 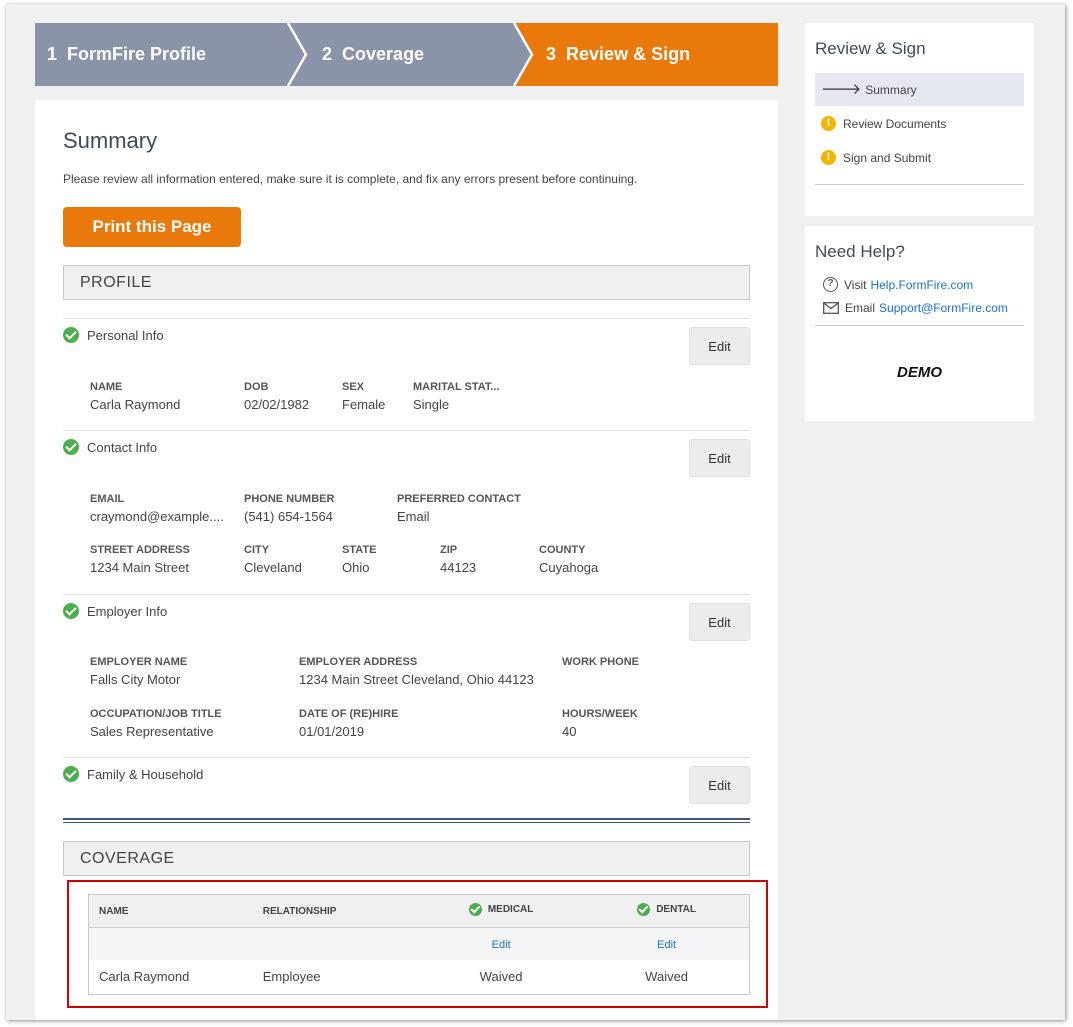 I want to click on family-household-heading: Family & Household, so click(x=133, y=774).